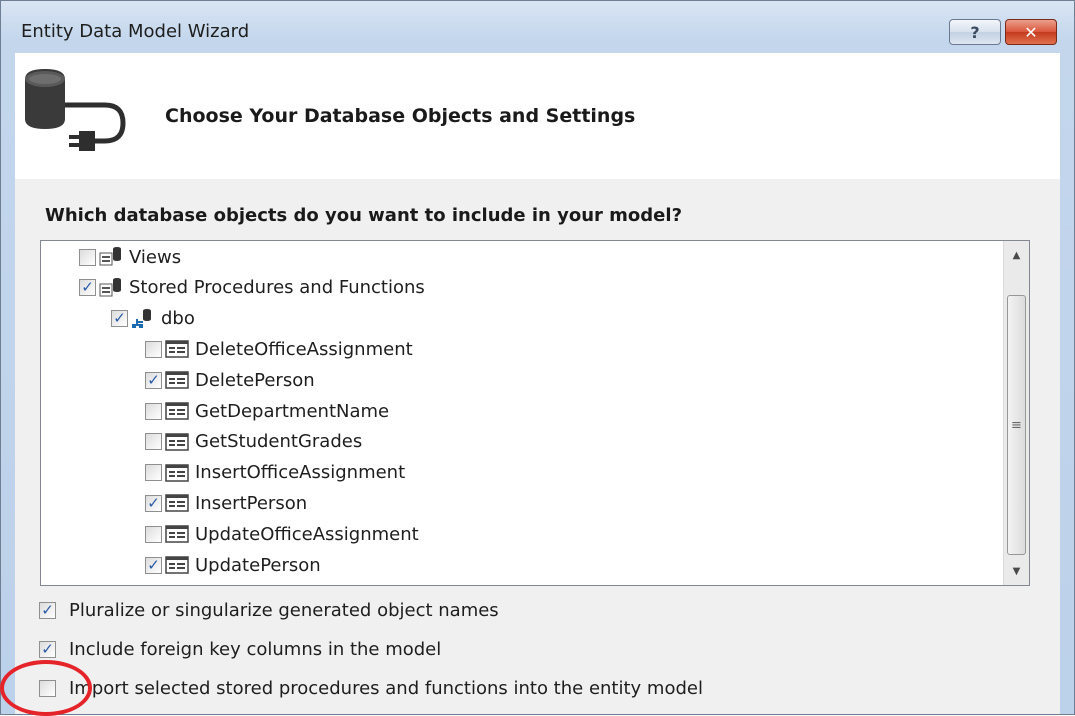 Image resolution: width=1075 pixels, height=716 pixels. What do you see at coordinates (255, 380) in the screenshot?
I see `tree-item-label: DeletePerson` at bounding box center [255, 380].